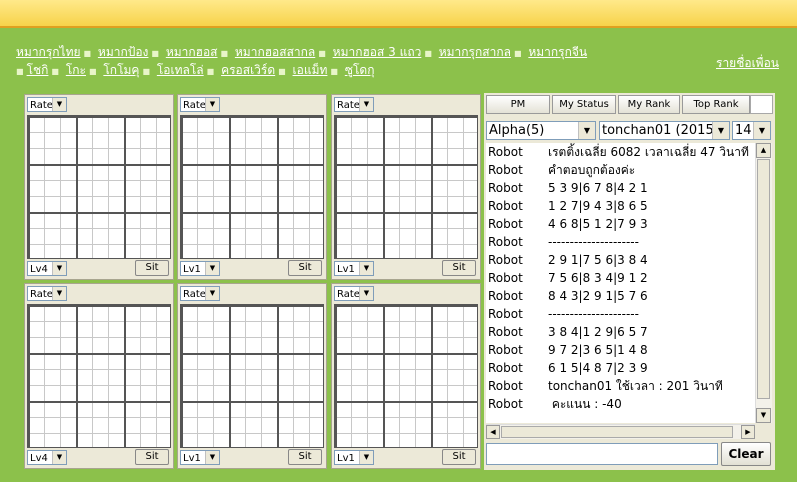  I want to click on message-text: tonchan01 ใช้เวลา : 201 วินาที, so click(635, 386).